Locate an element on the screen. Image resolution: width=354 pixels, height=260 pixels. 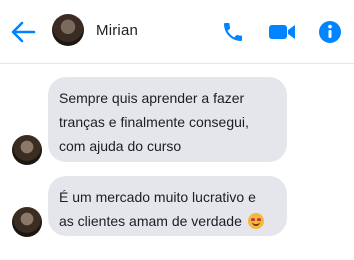
message-line: as clientes amam de verdade is located at coordinates (167, 221).